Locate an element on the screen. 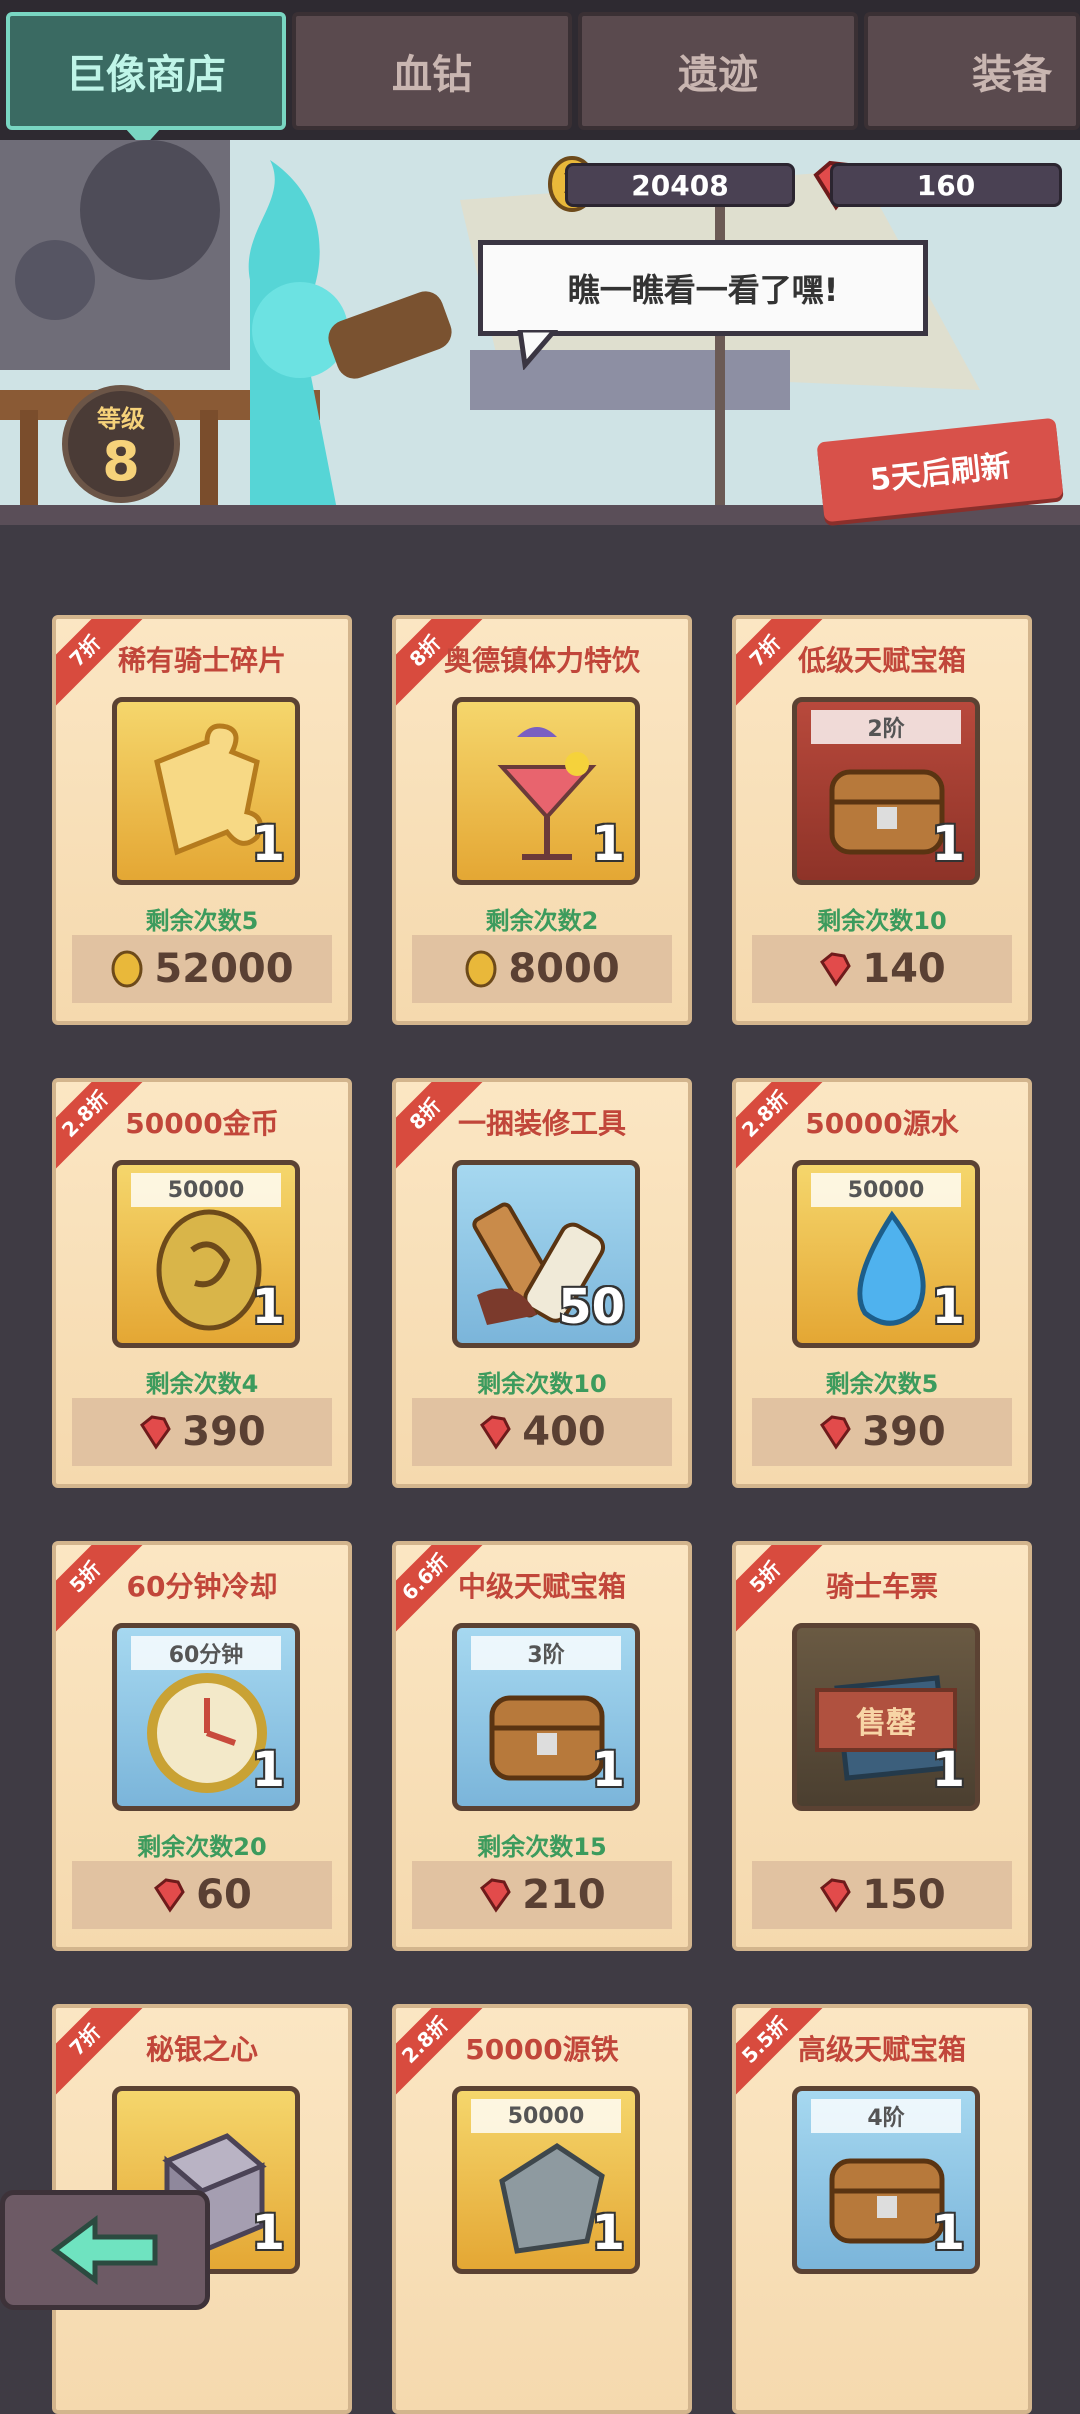 The height and width of the screenshot is (2414, 1080). price-button: 52000 is located at coordinates (202, 969).